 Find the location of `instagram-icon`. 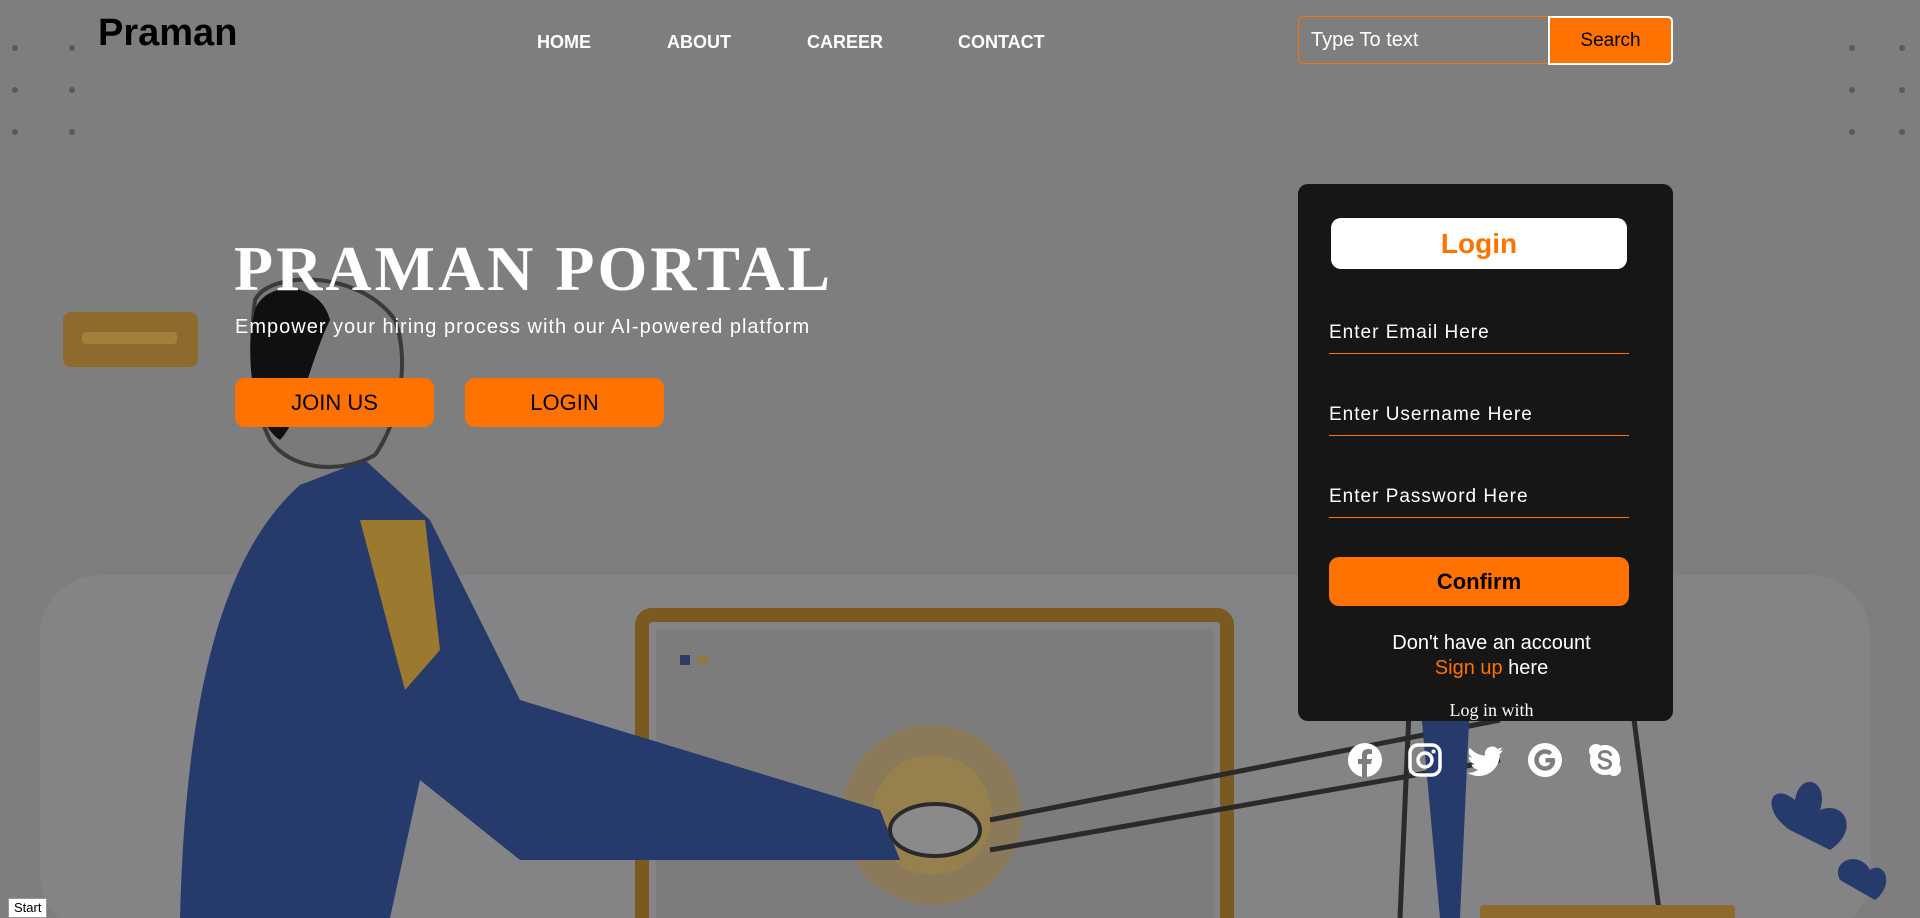

instagram-icon is located at coordinates (1425, 760).